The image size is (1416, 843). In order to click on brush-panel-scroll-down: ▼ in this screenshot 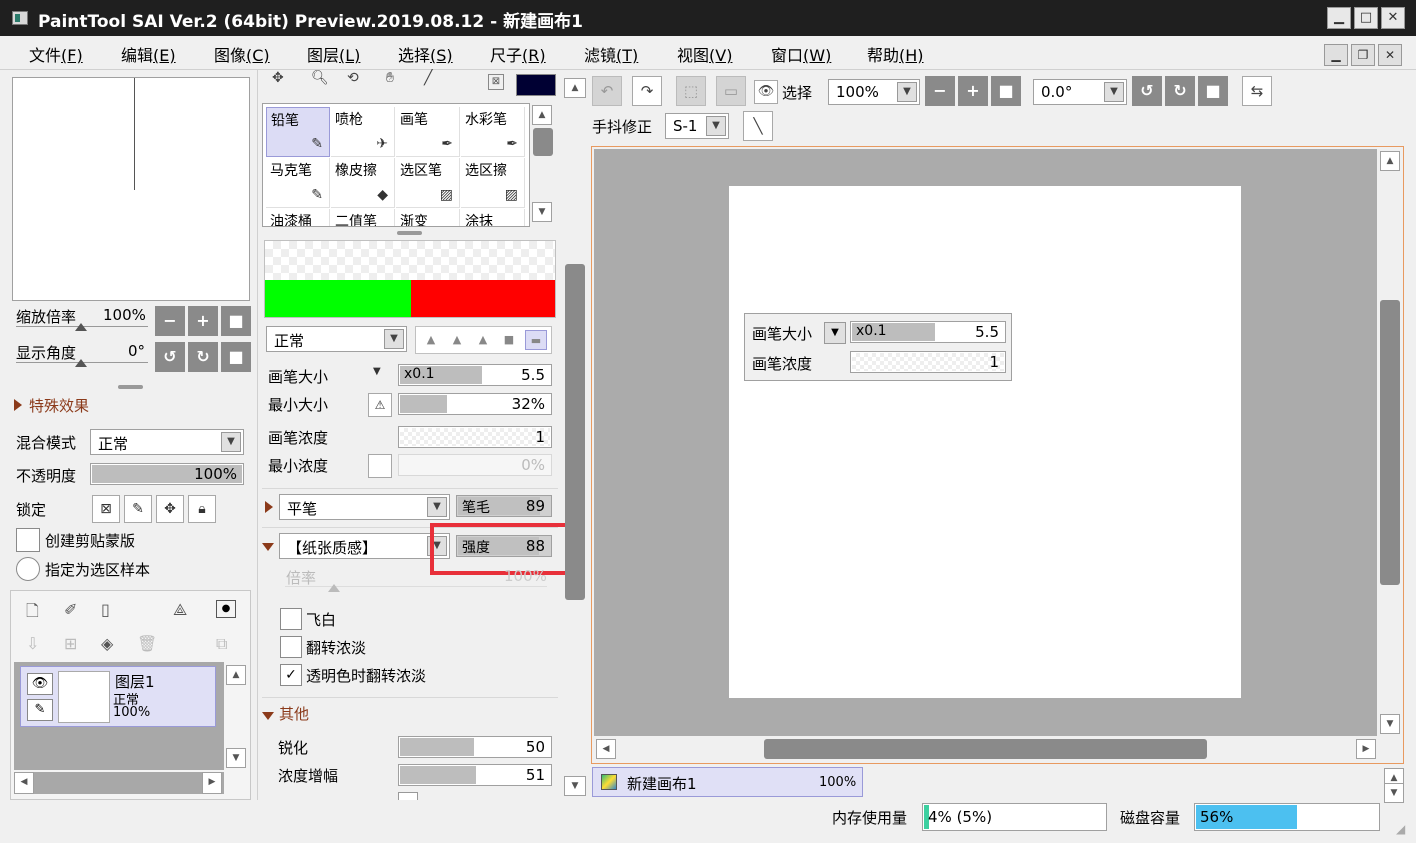, I will do `click(575, 786)`.